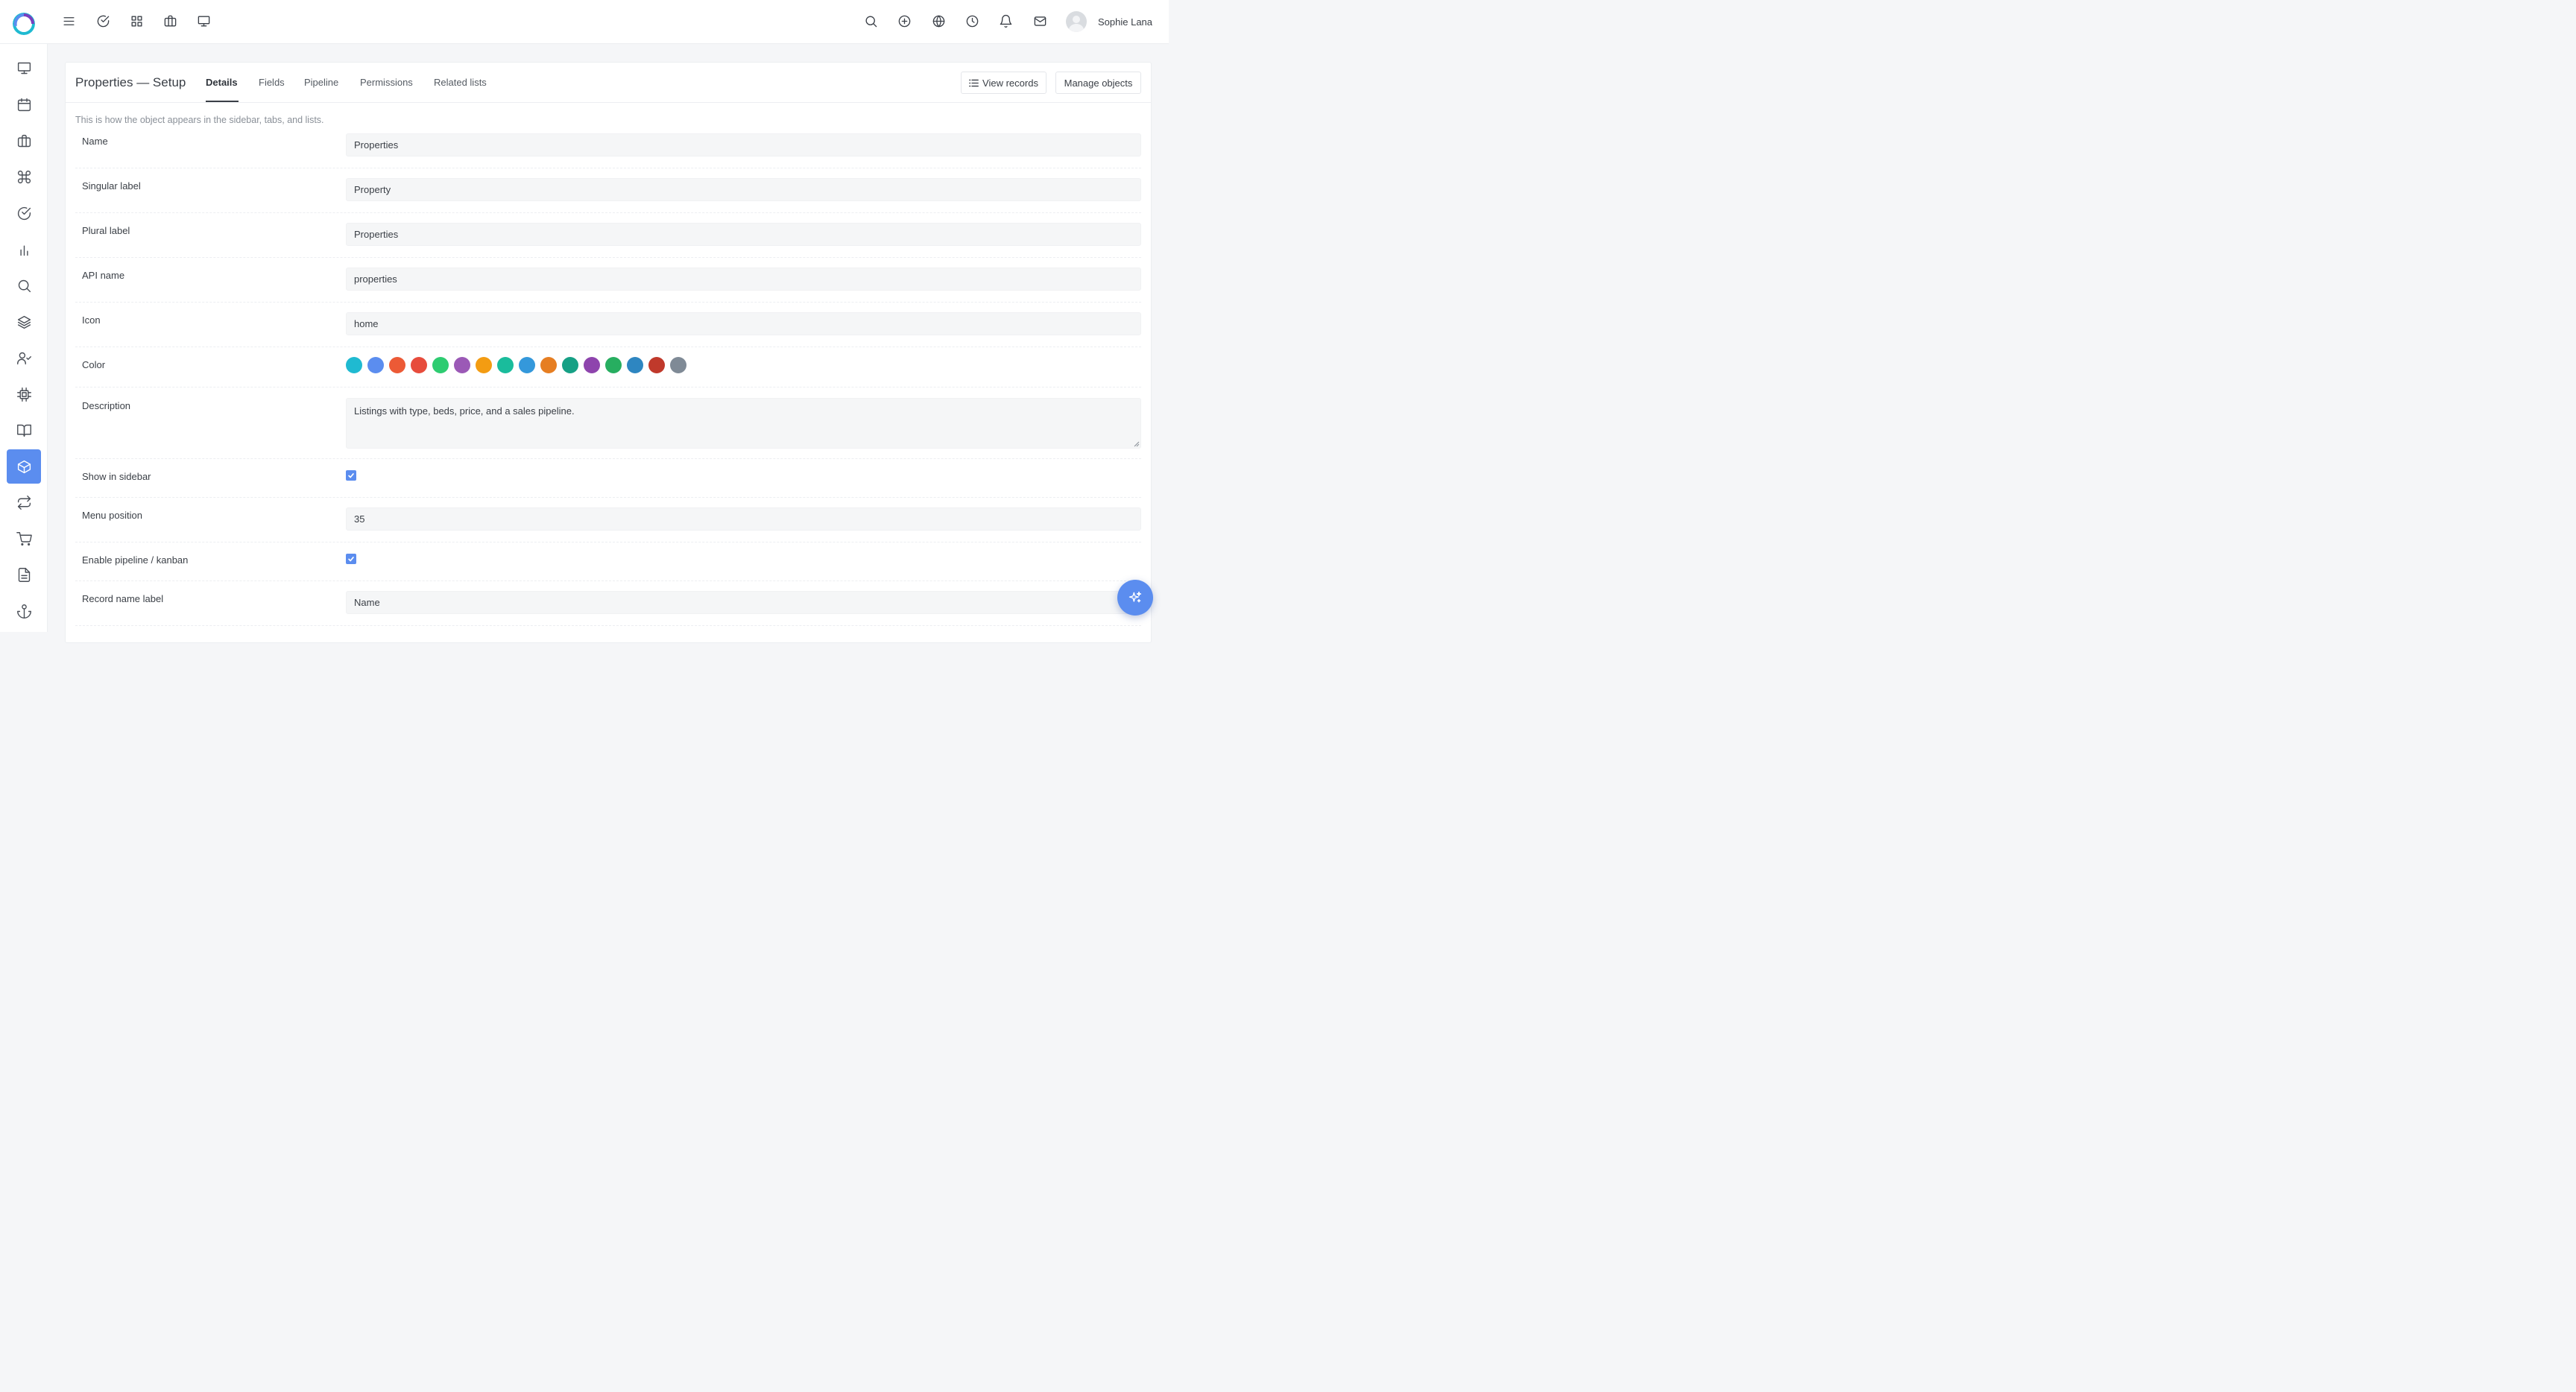 The height and width of the screenshot is (1392, 2576). I want to click on form-row-name: Name, so click(608, 149).